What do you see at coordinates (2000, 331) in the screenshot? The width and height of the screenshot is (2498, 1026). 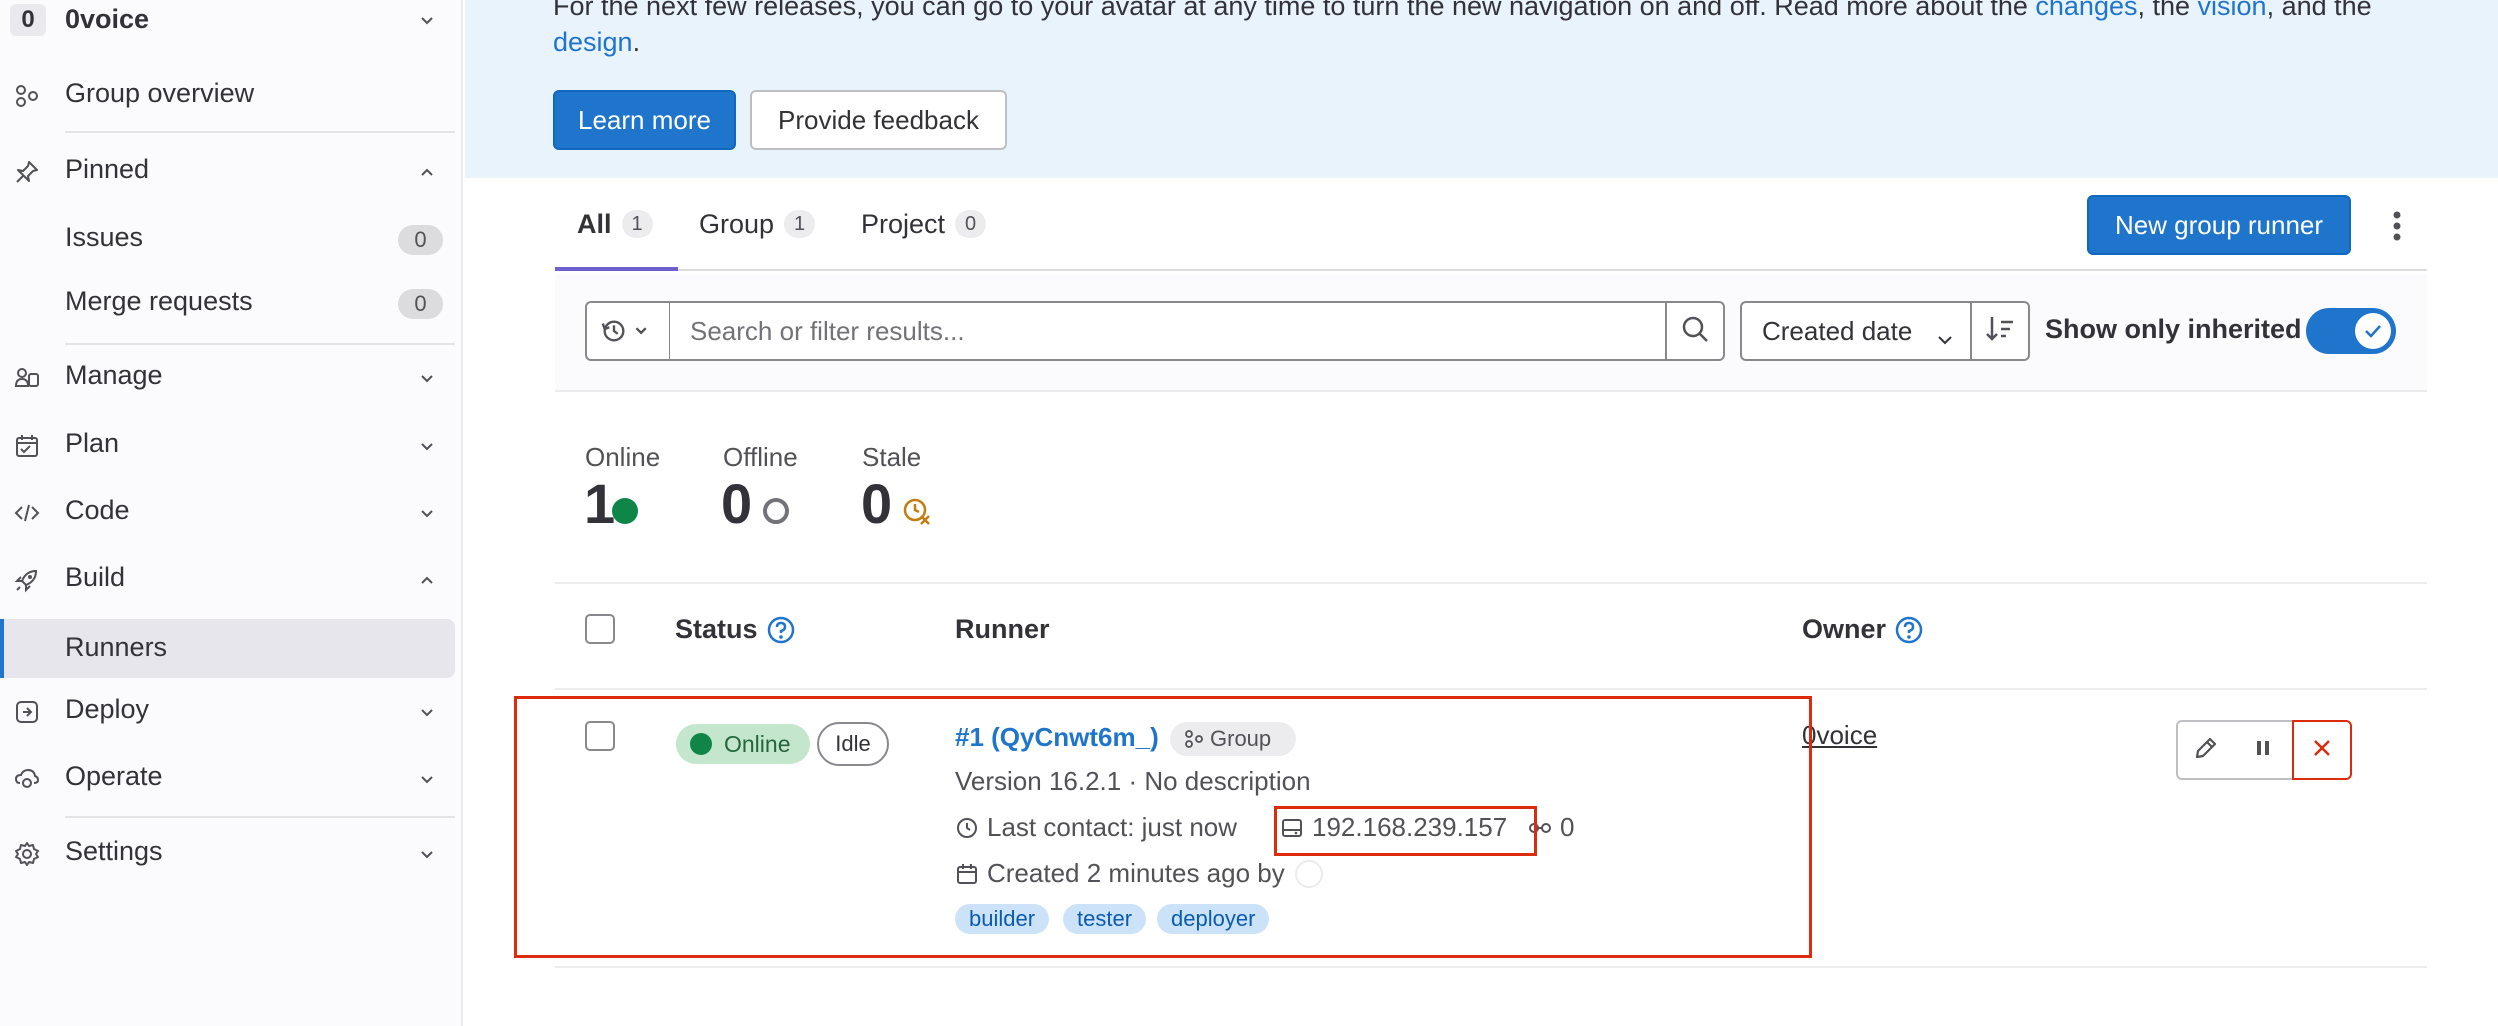 I see `sort-direction-button` at bounding box center [2000, 331].